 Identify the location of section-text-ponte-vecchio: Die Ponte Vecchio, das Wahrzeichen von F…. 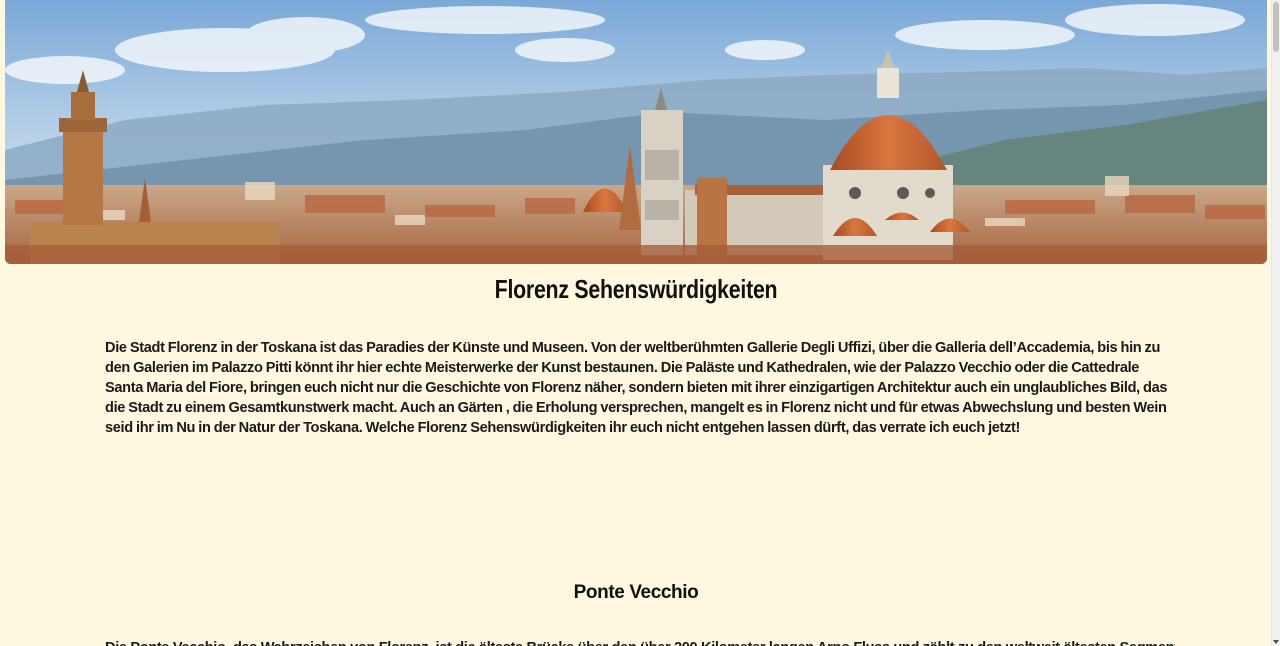
(640, 642).